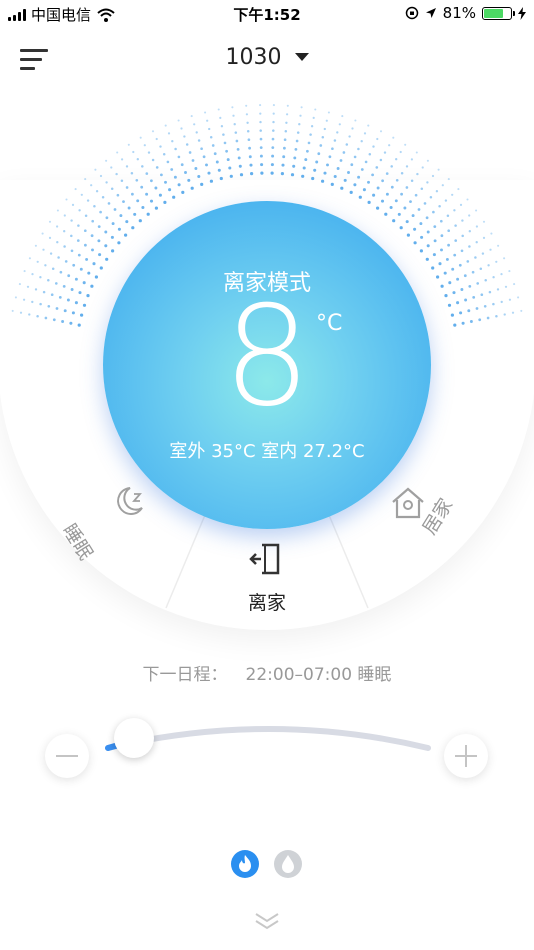 This screenshot has height=950, width=534. What do you see at coordinates (130, 502) in the screenshot?
I see `moon-icon` at bounding box center [130, 502].